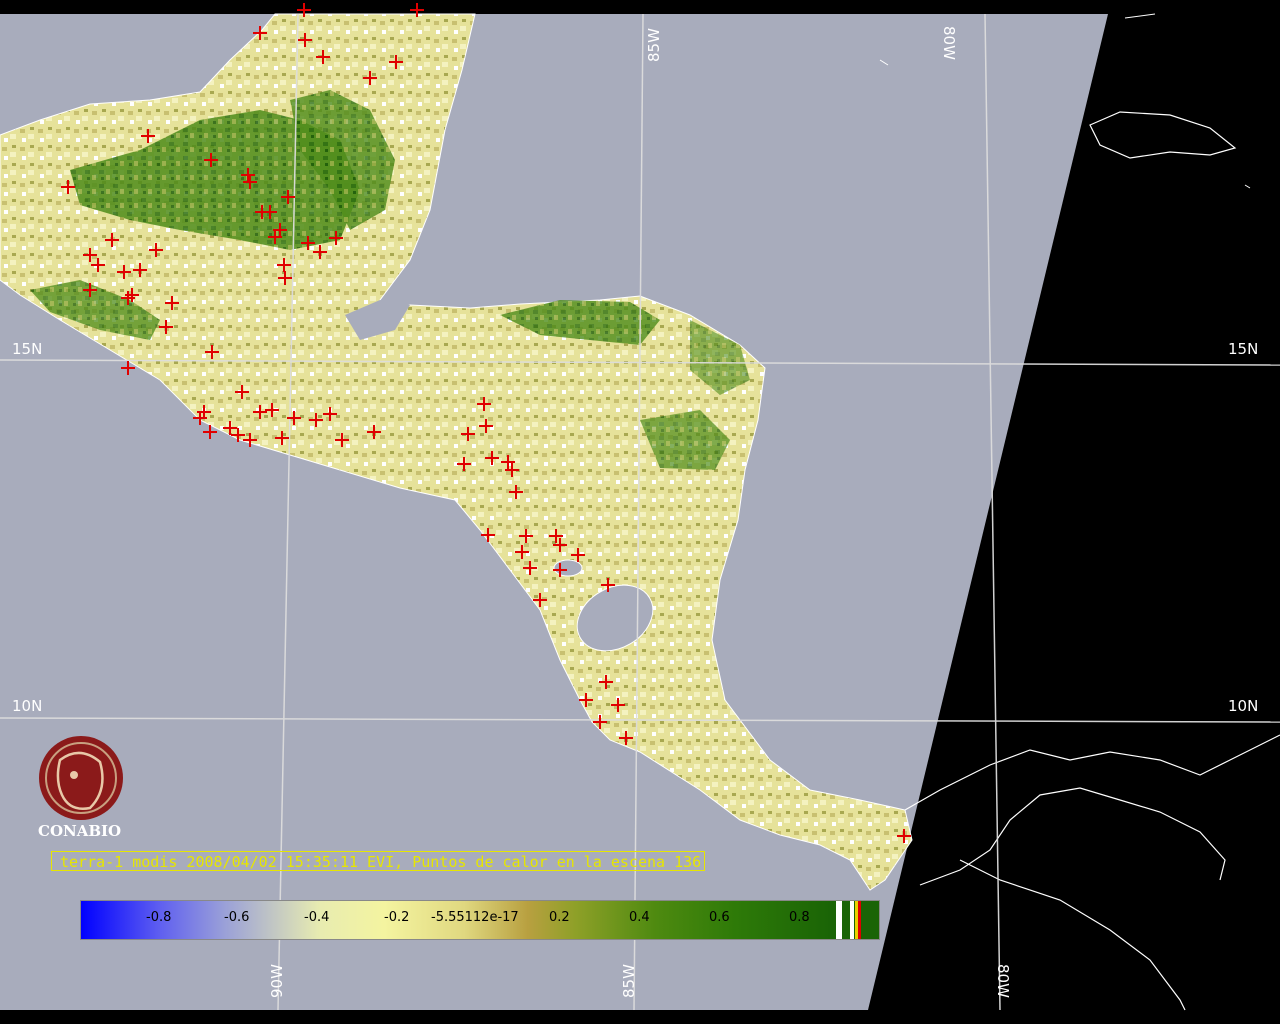 The image size is (1280, 1024). I want to click on colorbar-tick: -0.8, so click(159, 917).